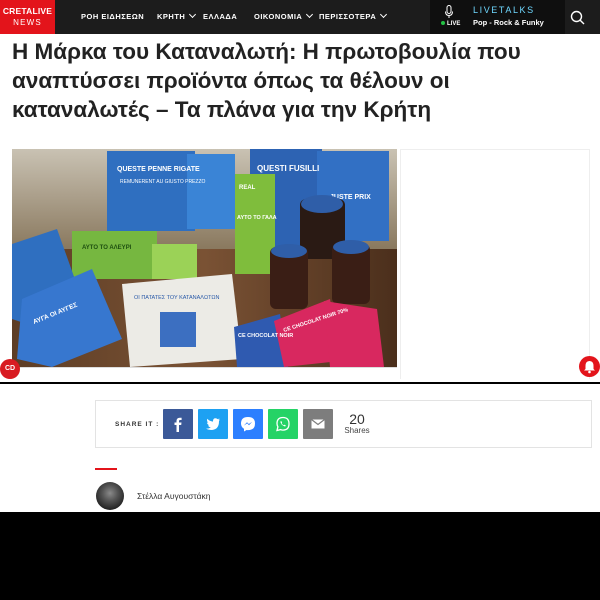 The height and width of the screenshot is (600, 600). Describe the element at coordinates (110, 496) in the screenshot. I see `avatar` at that location.